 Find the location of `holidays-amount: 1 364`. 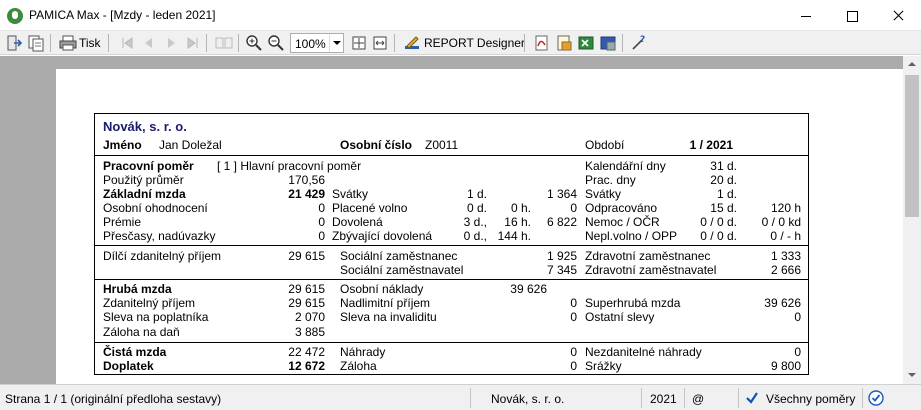

holidays-amount: 1 364 is located at coordinates (561, 194).